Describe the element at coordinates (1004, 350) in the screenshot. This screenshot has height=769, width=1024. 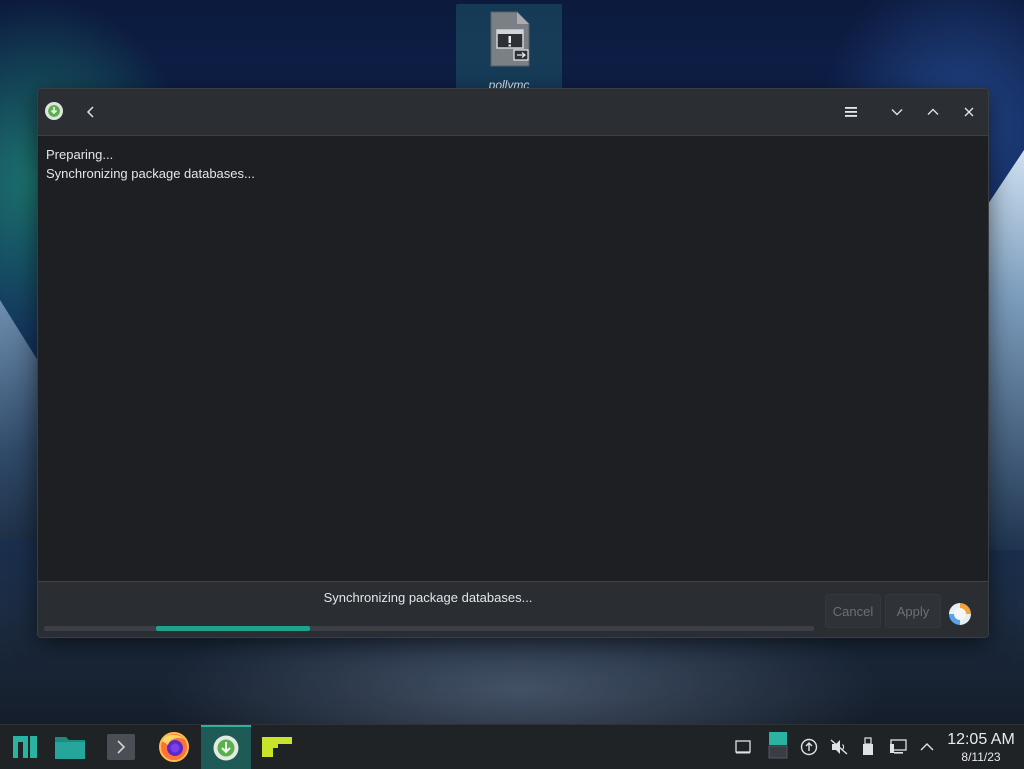
I see `wallpaper-mountain-right` at that location.